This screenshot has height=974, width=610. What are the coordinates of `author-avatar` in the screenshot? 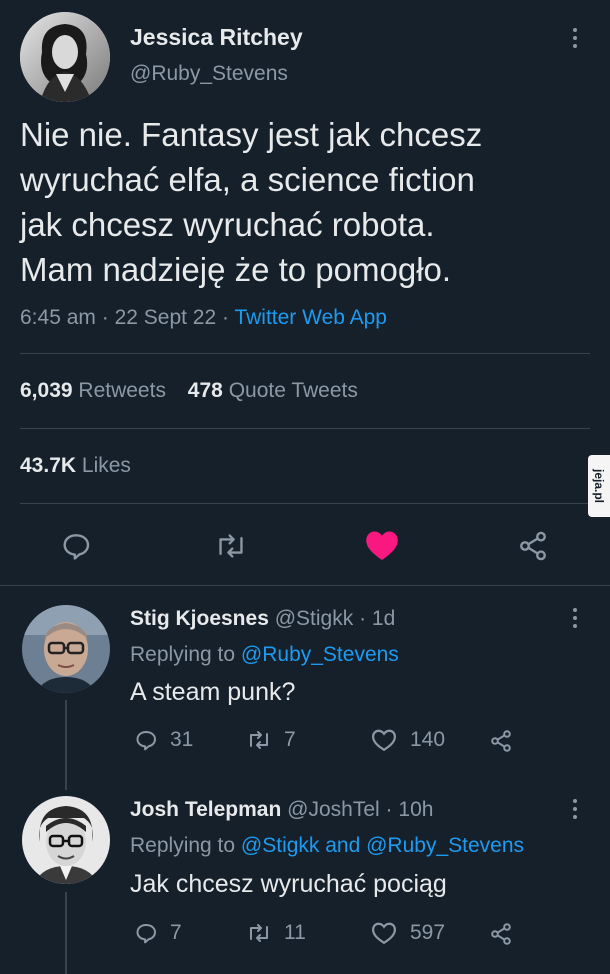 It's located at (65, 57).